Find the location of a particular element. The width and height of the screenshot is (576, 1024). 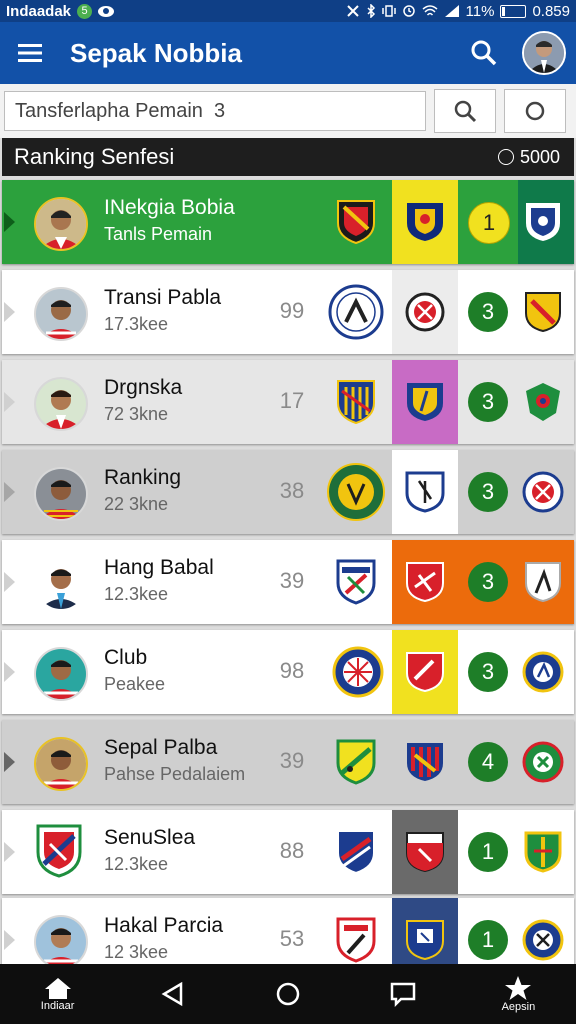

player-detail: 17.3kee is located at coordinates (136, 324).